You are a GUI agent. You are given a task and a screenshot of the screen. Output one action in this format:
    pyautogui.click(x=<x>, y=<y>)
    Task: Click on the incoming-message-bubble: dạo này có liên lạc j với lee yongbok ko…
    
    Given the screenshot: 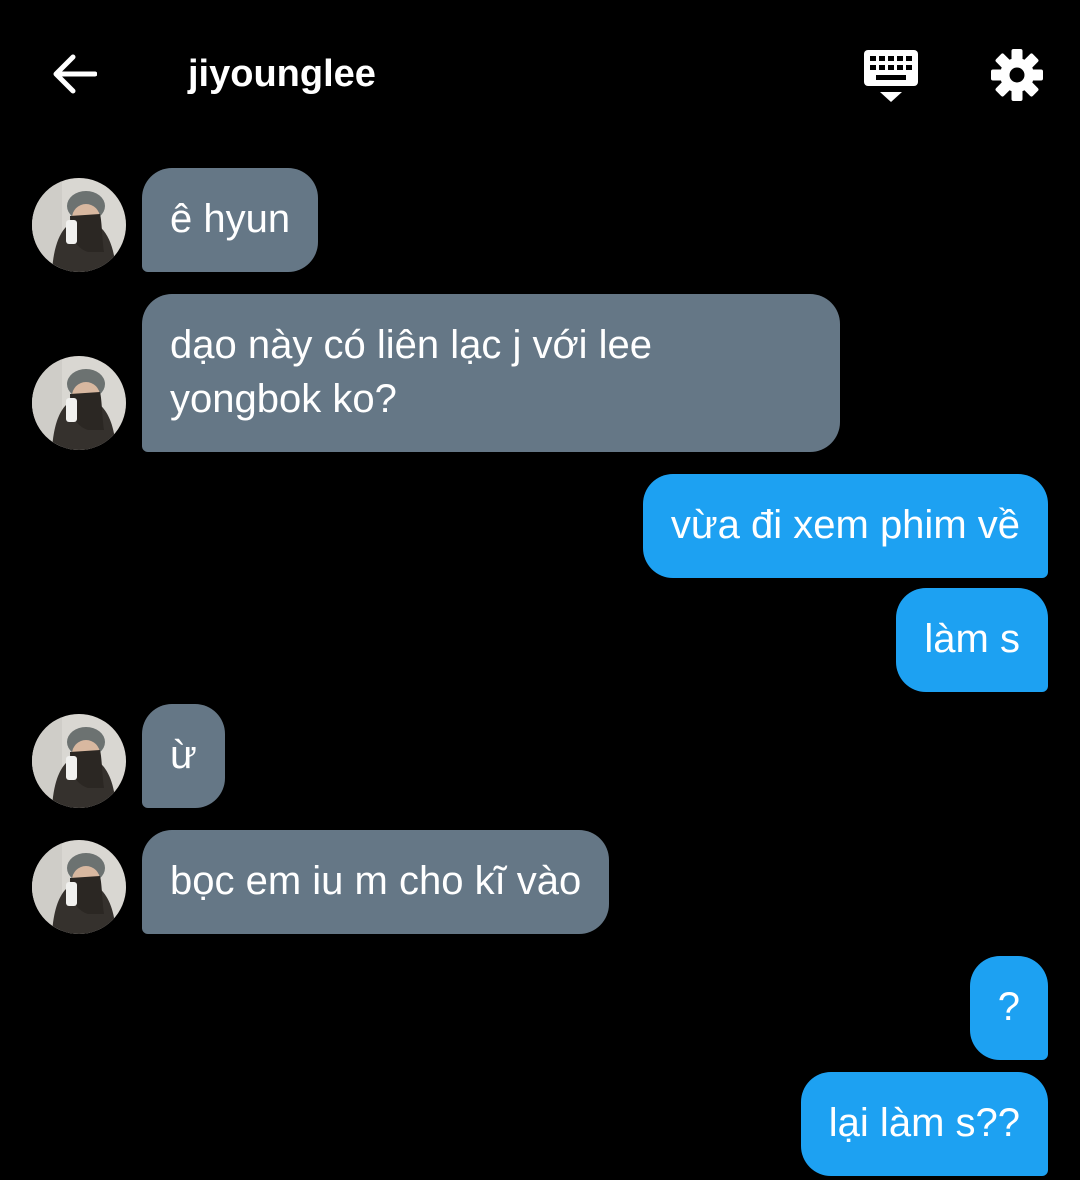 What is the action you would take?
    pyautogui.click(x=491, y=373)
    